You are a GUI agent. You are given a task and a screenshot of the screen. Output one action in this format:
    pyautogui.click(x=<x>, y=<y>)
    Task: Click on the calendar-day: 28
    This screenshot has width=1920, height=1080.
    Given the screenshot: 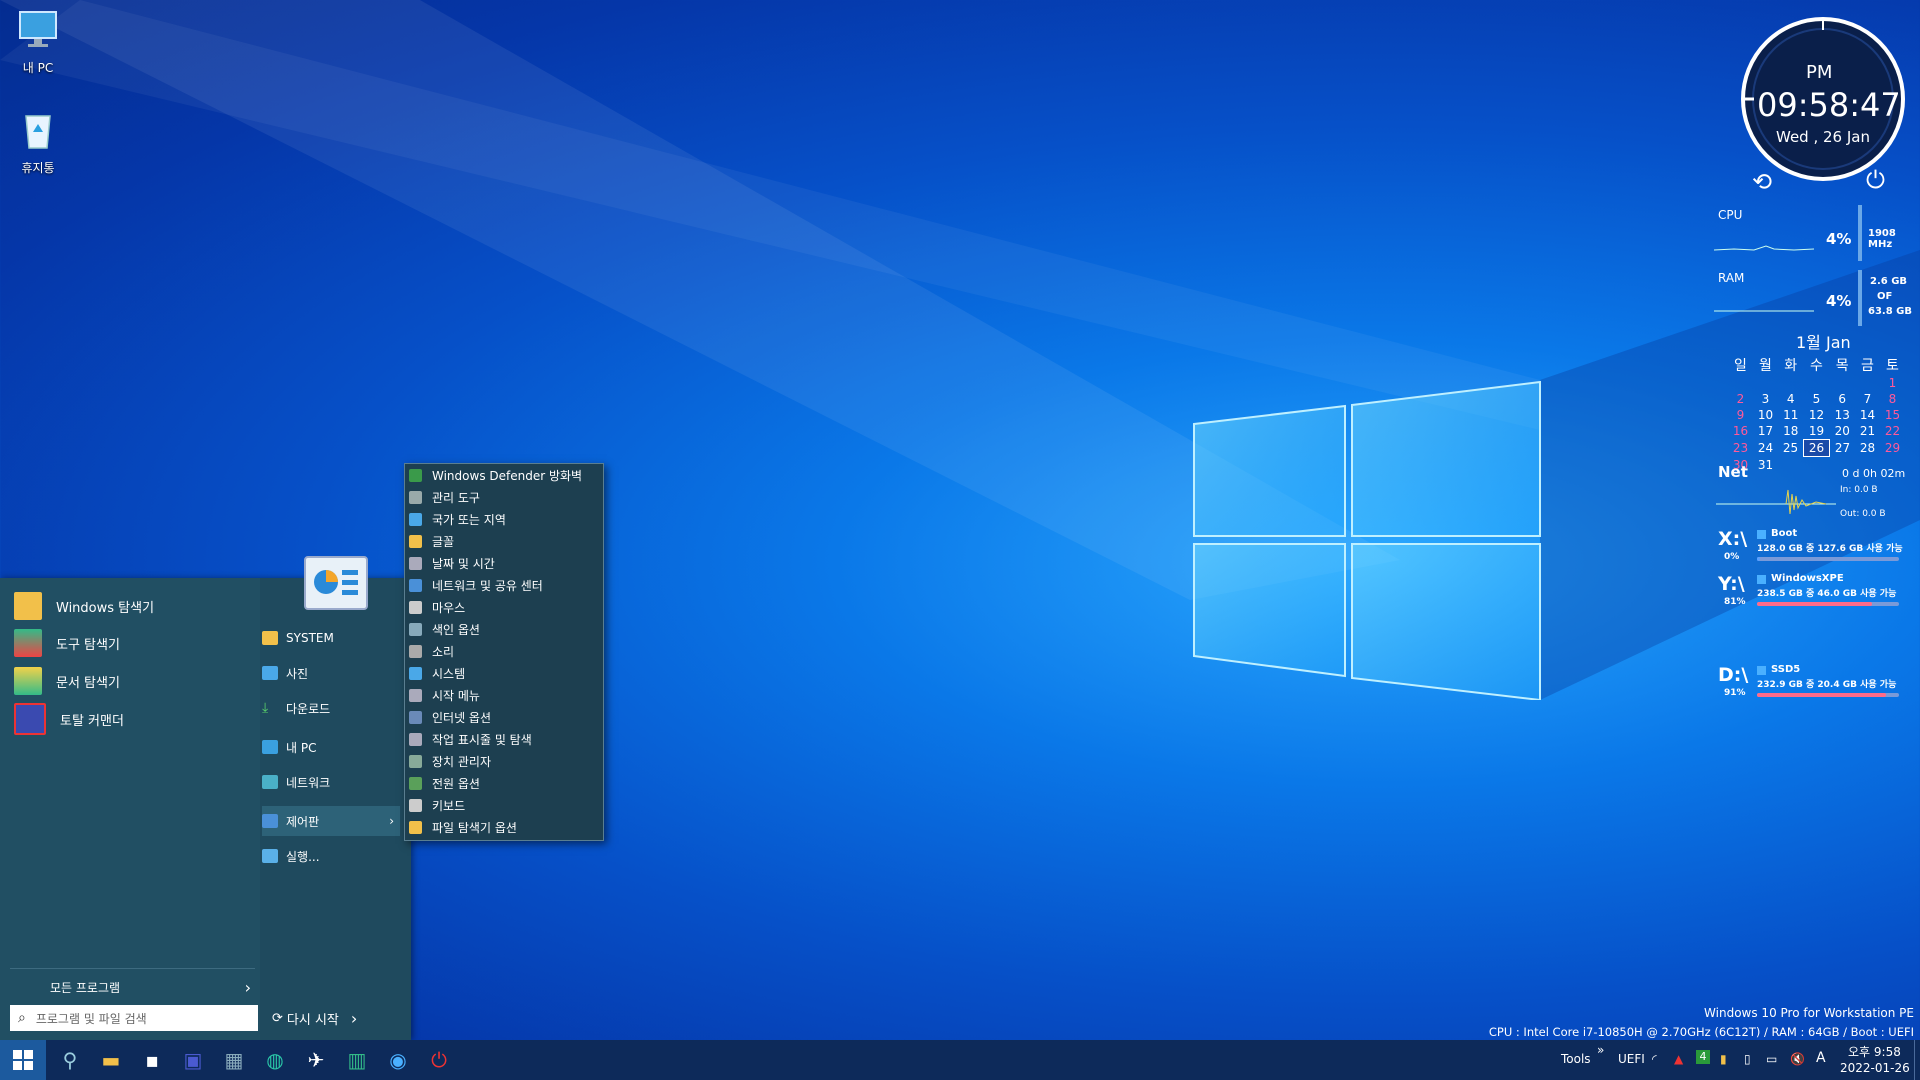 What is the action you would take?
    pyautogui.click(x=1867, y=448)
    